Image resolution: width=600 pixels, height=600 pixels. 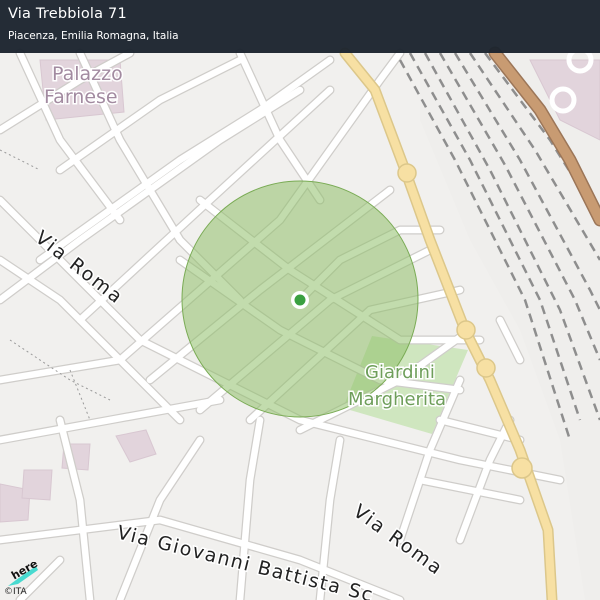 What do you see at coordinates (15, 592) in the screenshot?
I see `map-credit: ©ITA` at bounding box center [15, 592].